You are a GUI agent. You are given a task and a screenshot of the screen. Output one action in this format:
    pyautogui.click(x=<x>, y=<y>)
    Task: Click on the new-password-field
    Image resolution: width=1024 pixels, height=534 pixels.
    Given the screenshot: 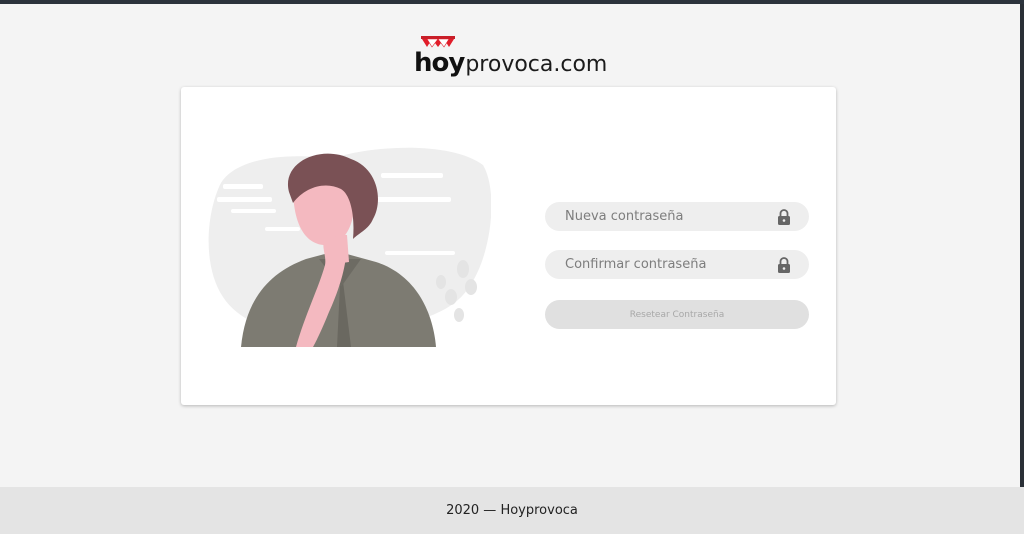 What is the action you would take?
    pyautogui.click(x=677, y=216)
    